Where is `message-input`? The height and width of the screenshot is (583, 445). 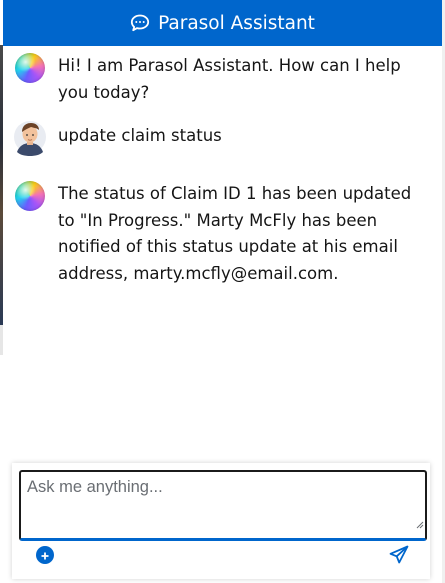 message-input is located at coordinates (223, 505).